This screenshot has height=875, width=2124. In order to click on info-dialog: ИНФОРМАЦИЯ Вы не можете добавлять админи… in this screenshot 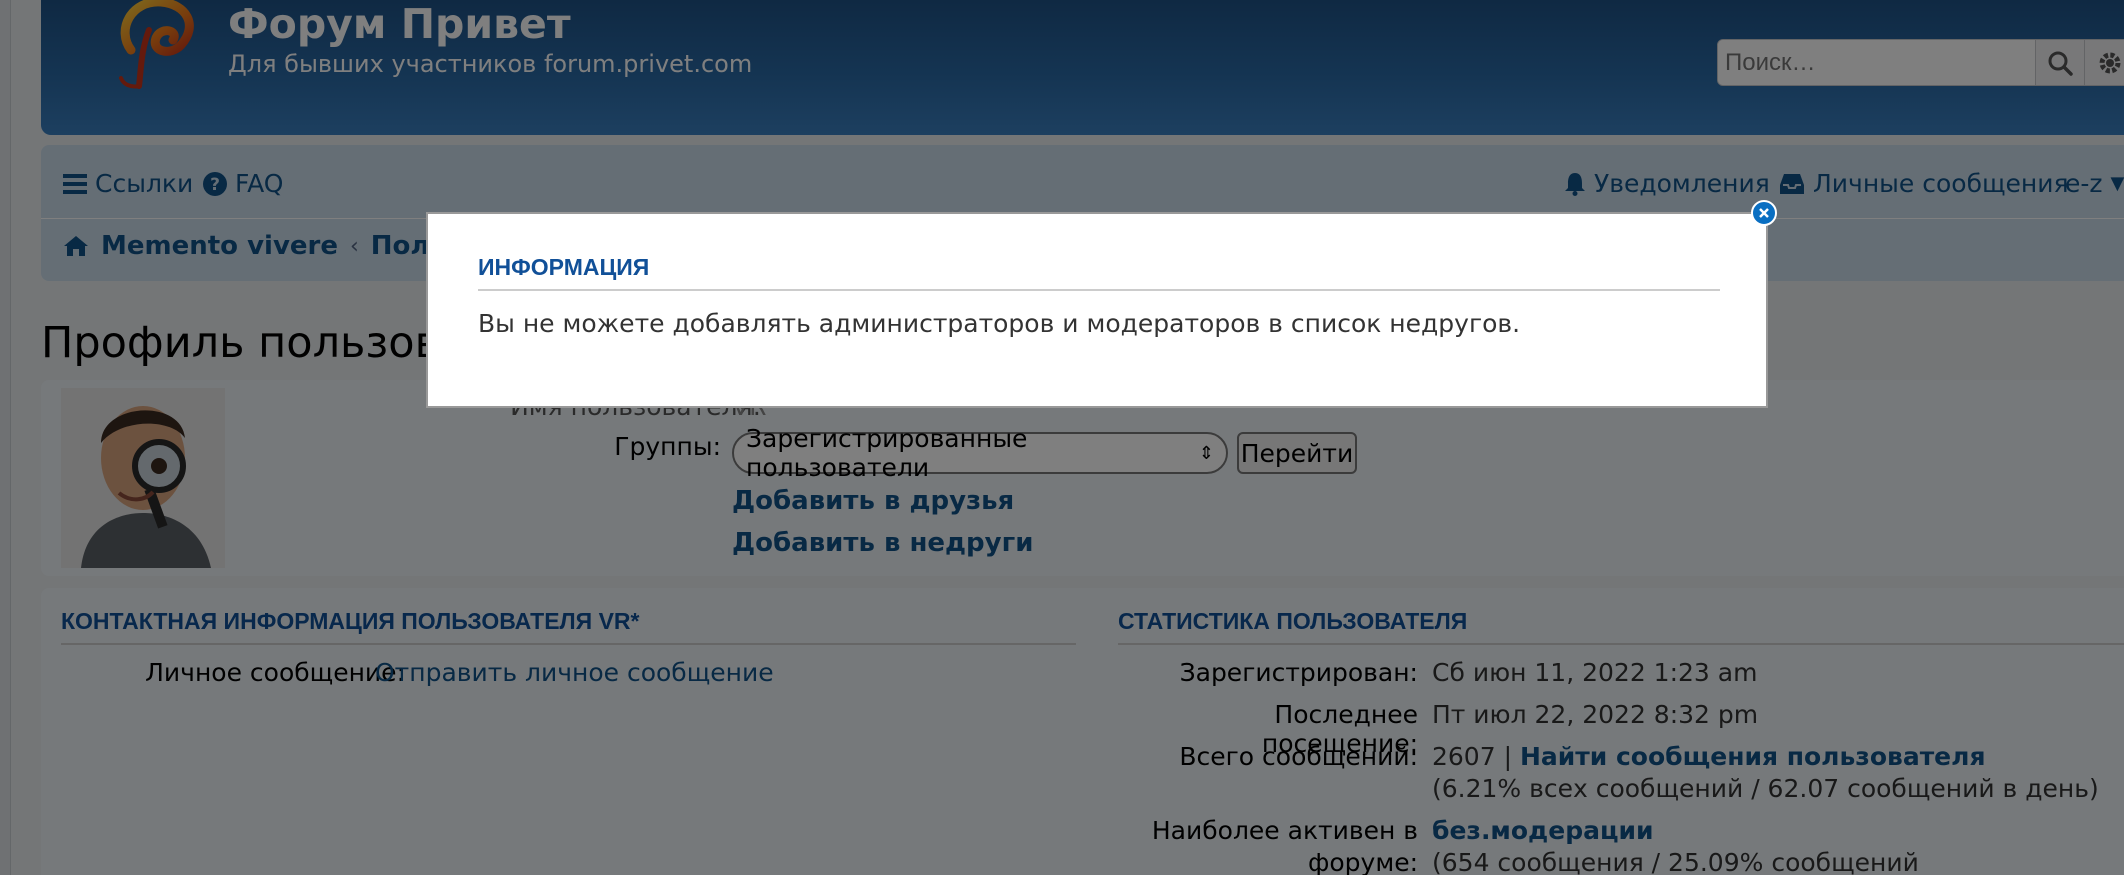, I will do `click(1097, 310)`.